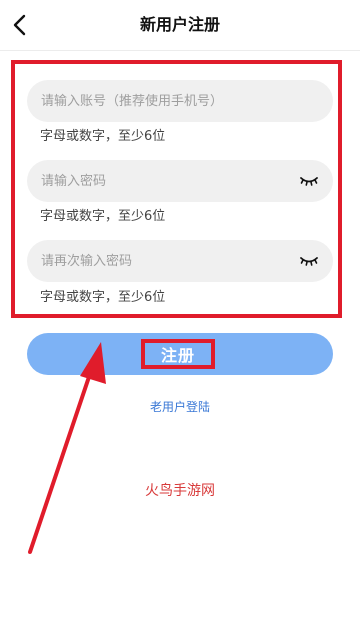  I want to click on register-annotation-box: 注册, so click(178, 354).